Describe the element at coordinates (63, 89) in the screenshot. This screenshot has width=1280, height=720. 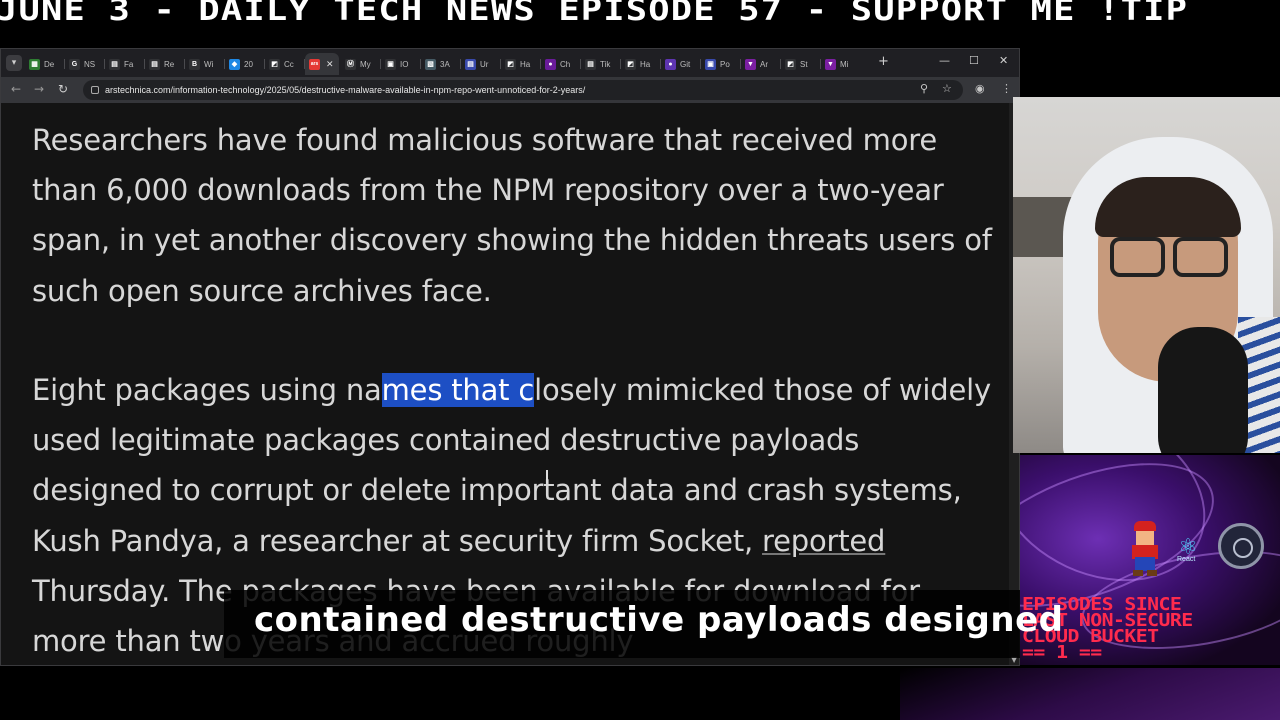
I see `reload-icon: ↻` at that location.